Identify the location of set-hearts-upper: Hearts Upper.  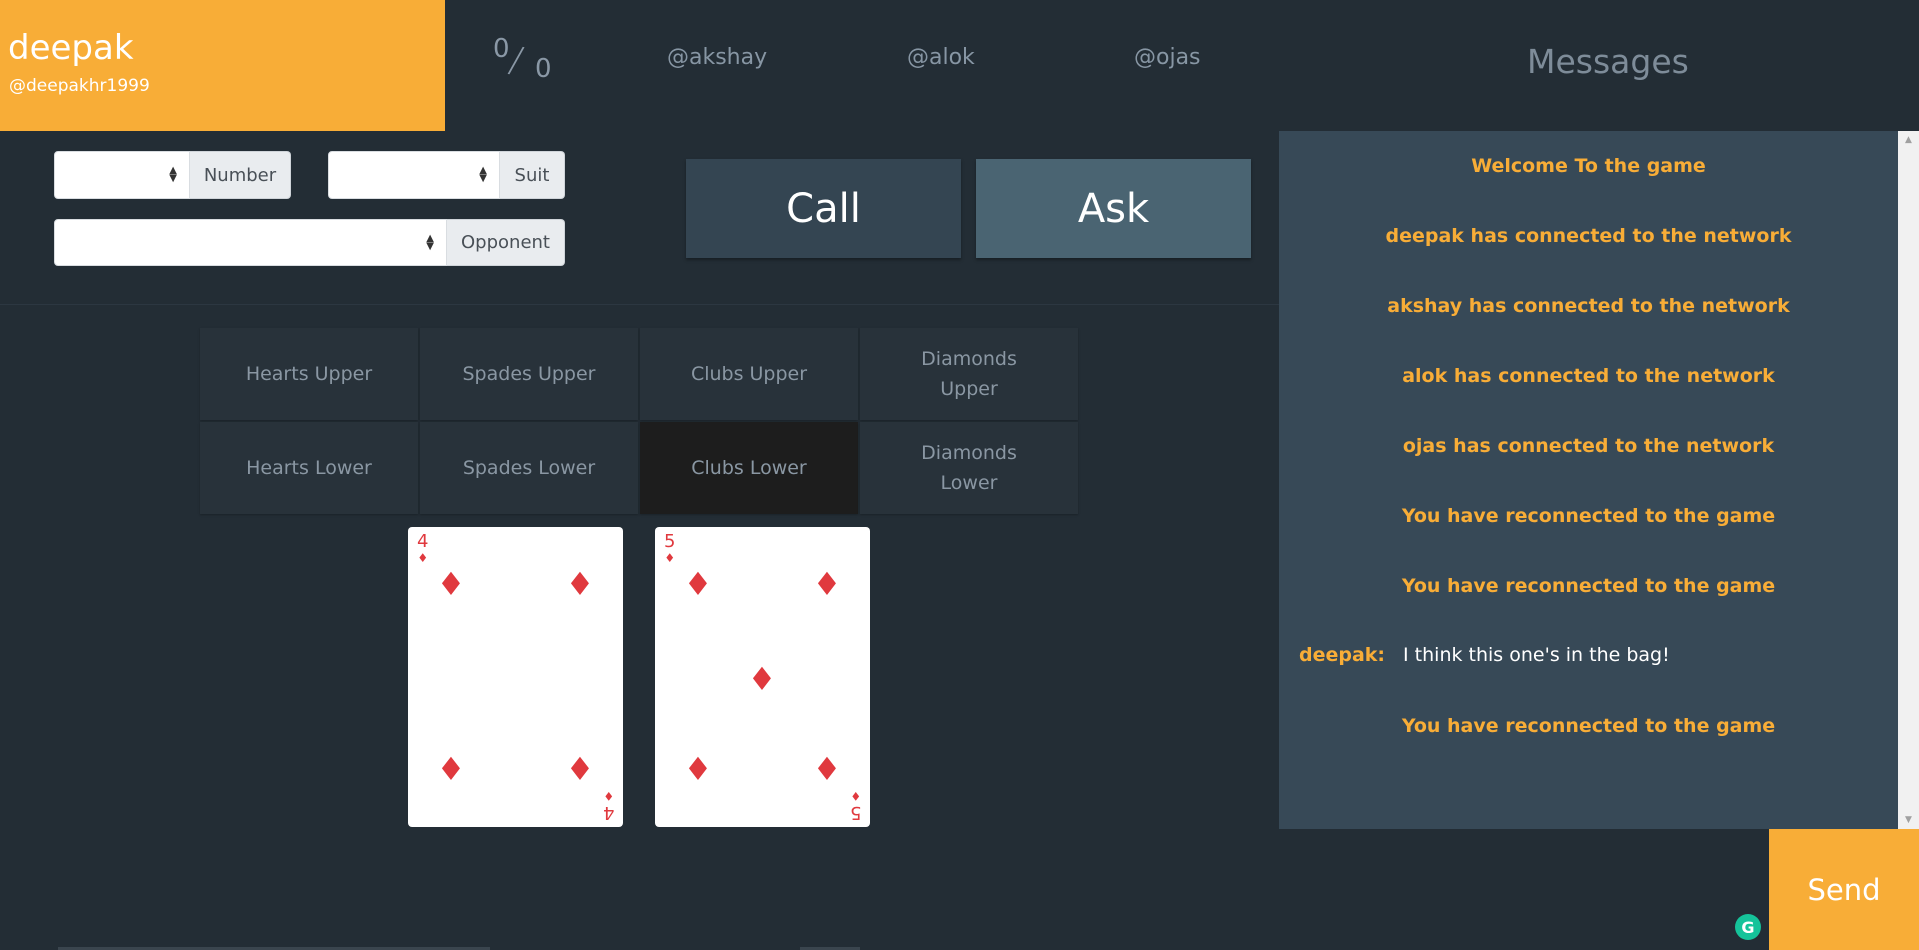
(309, 374).